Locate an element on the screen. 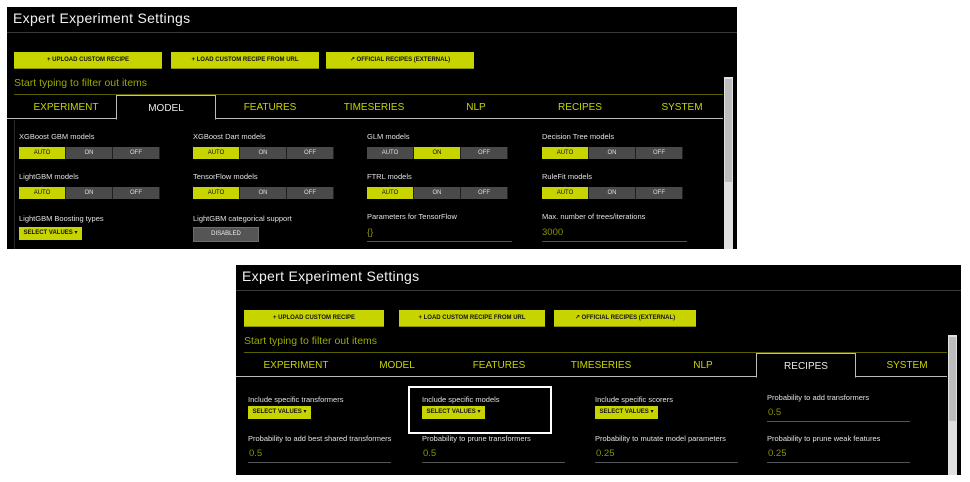  toggle-label: XGBoost GBM models is located at coordinates (57, 136).